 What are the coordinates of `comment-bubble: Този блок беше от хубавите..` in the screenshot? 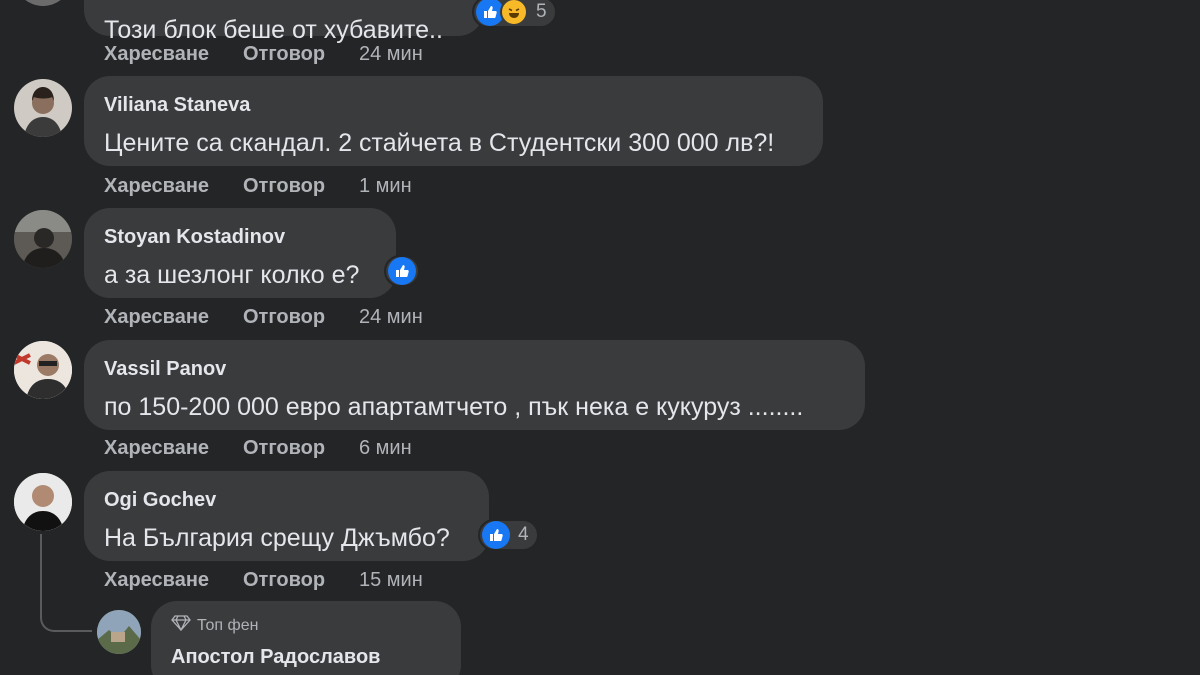 It's located at (284, 22).